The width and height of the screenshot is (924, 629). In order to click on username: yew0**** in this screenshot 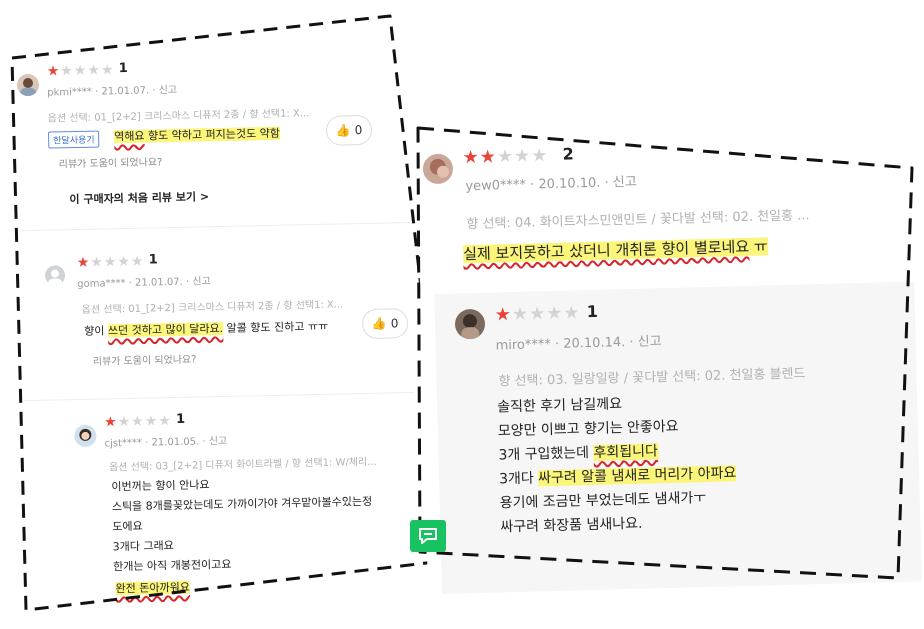, I will do `click(496, 186)`.